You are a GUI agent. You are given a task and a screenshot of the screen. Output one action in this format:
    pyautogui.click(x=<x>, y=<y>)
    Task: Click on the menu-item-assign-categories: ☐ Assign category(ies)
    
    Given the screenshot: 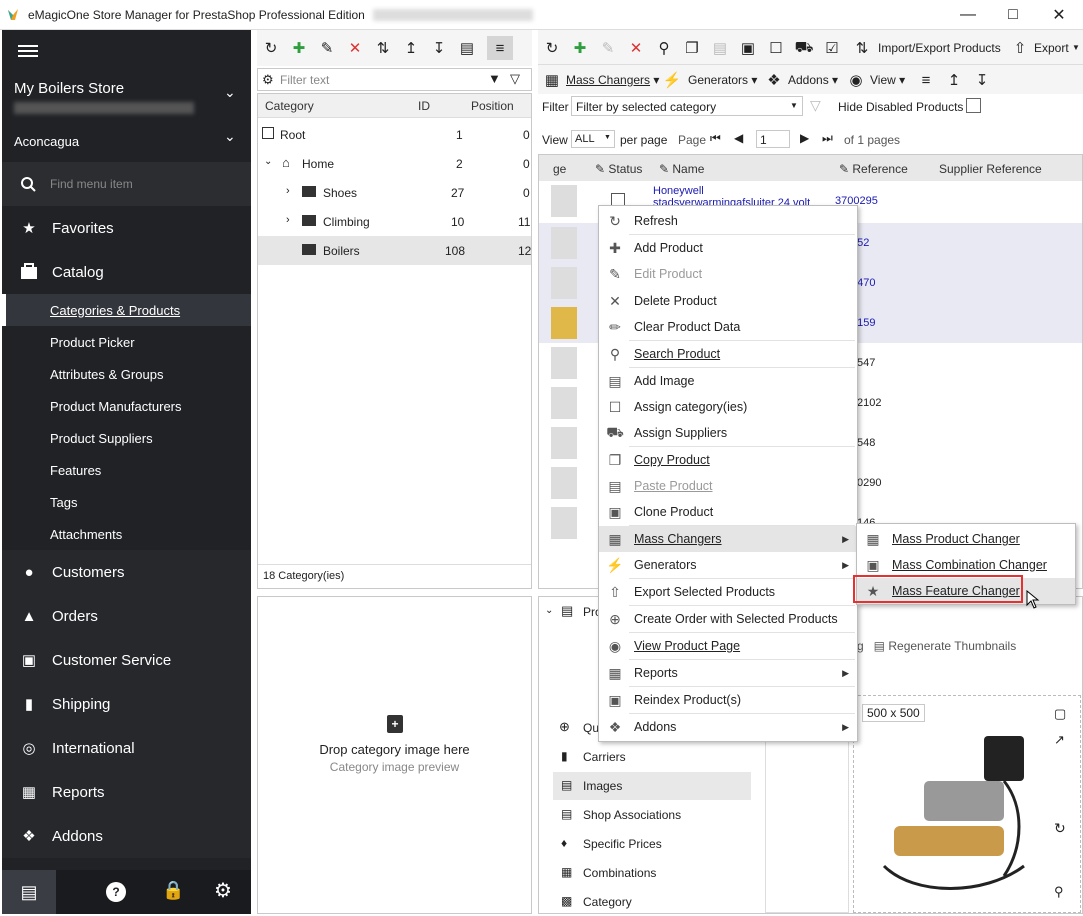 What is the action you would take?
    pyautogui.click(x=728, y=407)
    